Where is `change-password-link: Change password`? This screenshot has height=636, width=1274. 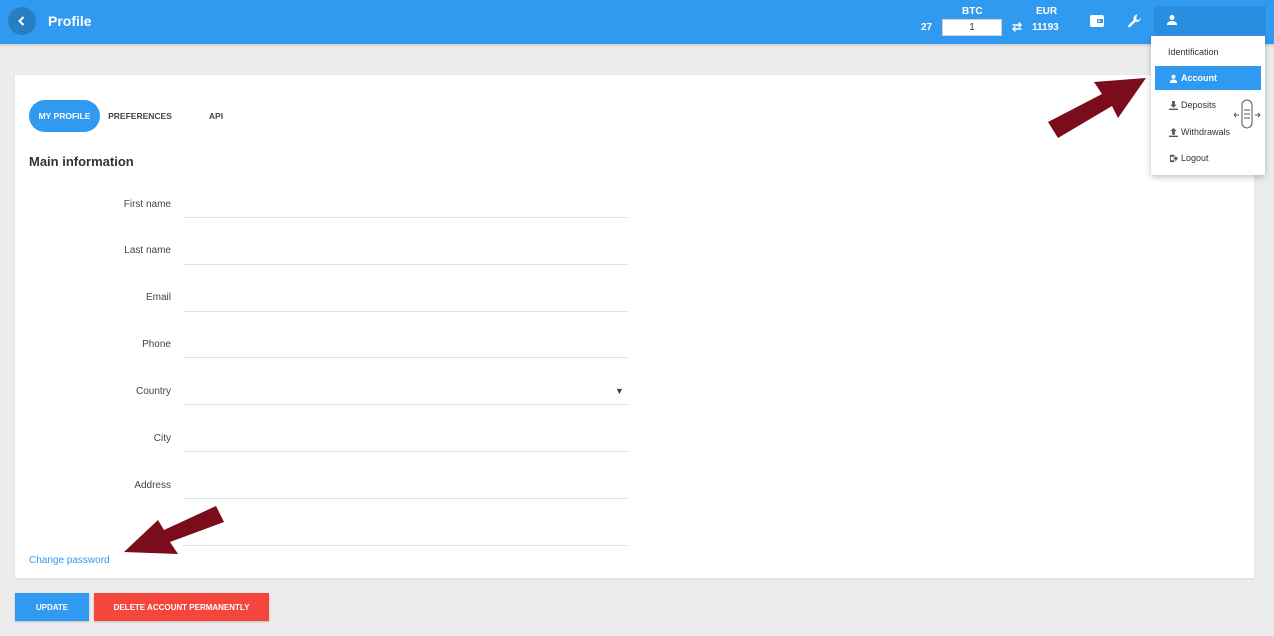
change-password-link: Change password is located at coordinates (69, 560).